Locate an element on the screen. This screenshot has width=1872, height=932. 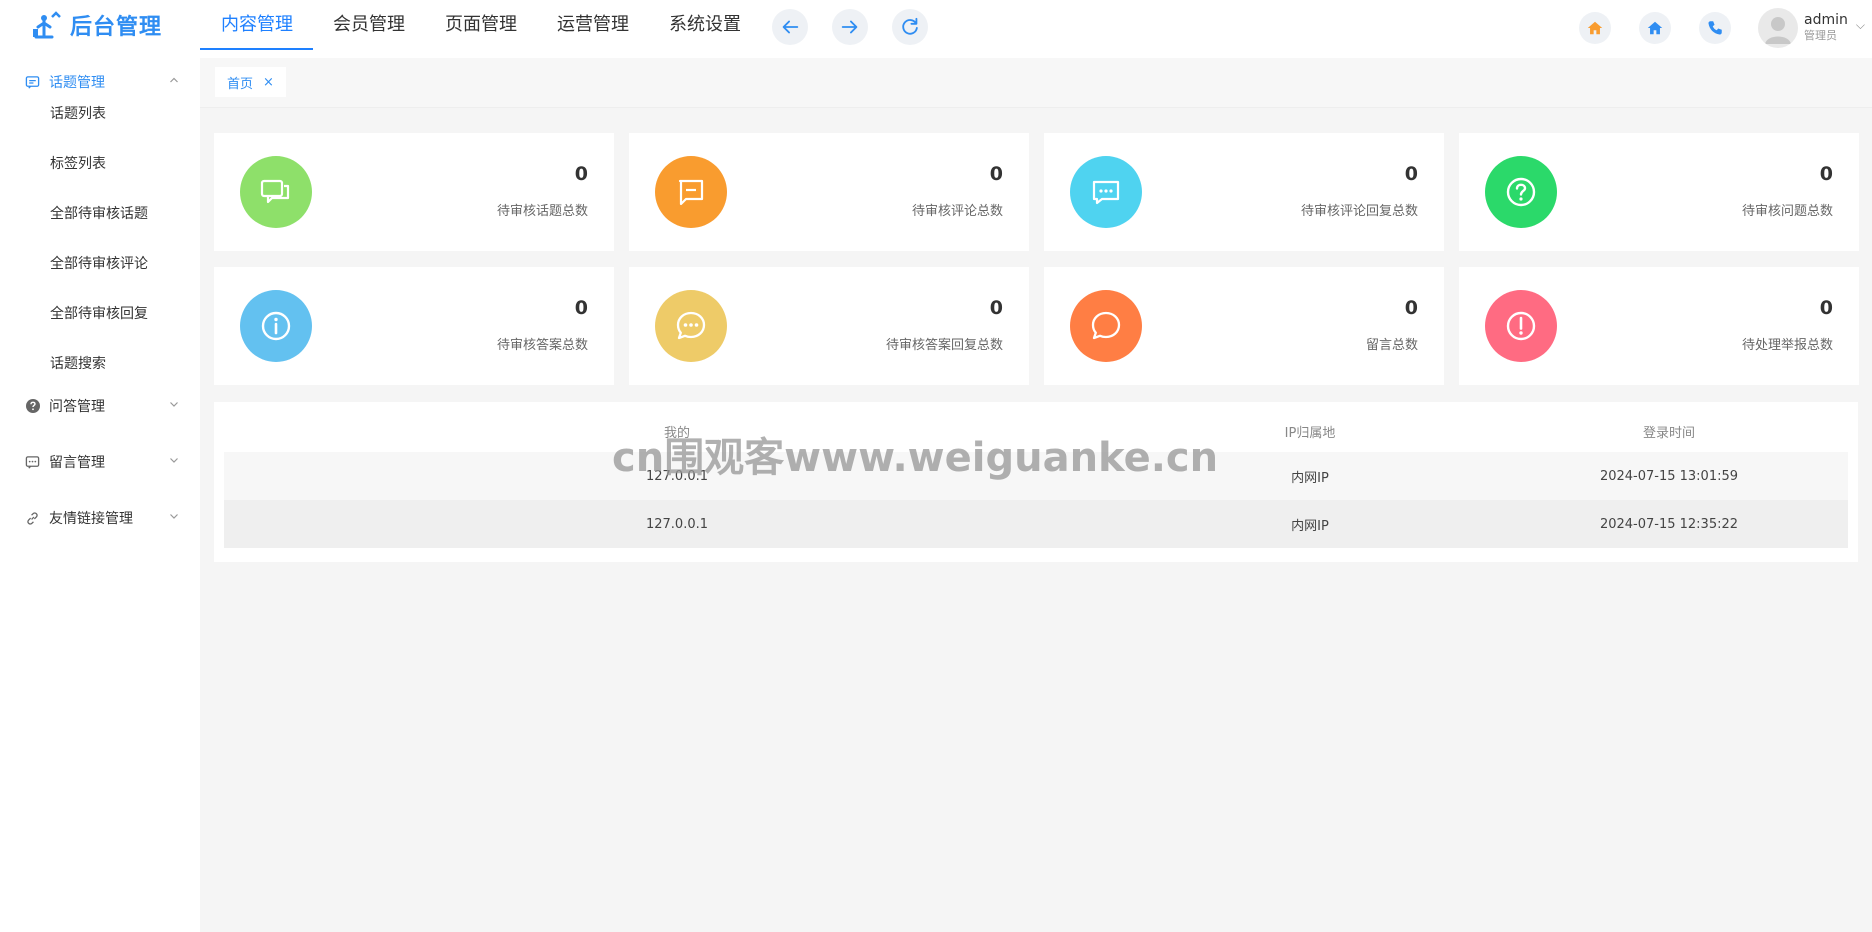
phone-button is located at coordinates (1715, 28).